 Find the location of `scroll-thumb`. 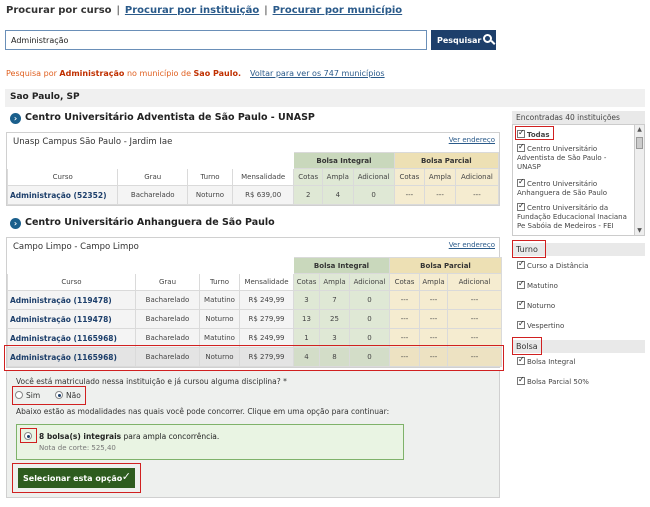

scroll-thumb is located at coordinates (639, 143).